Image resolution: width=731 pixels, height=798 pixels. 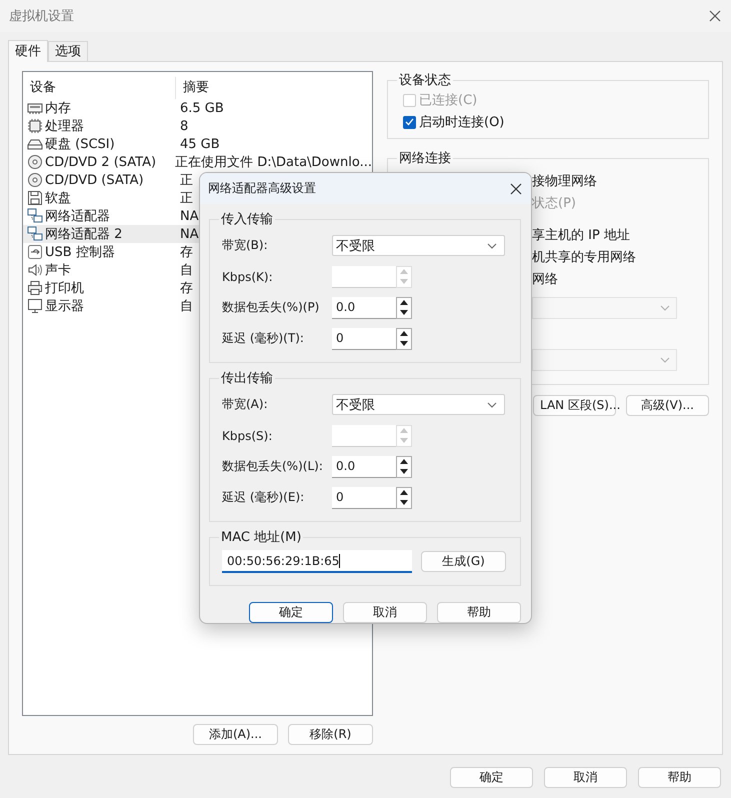 What do you see at coordinates (184, 126) in the screenshot?
I see `device-summary: 8` at bounding box center [184, 126].